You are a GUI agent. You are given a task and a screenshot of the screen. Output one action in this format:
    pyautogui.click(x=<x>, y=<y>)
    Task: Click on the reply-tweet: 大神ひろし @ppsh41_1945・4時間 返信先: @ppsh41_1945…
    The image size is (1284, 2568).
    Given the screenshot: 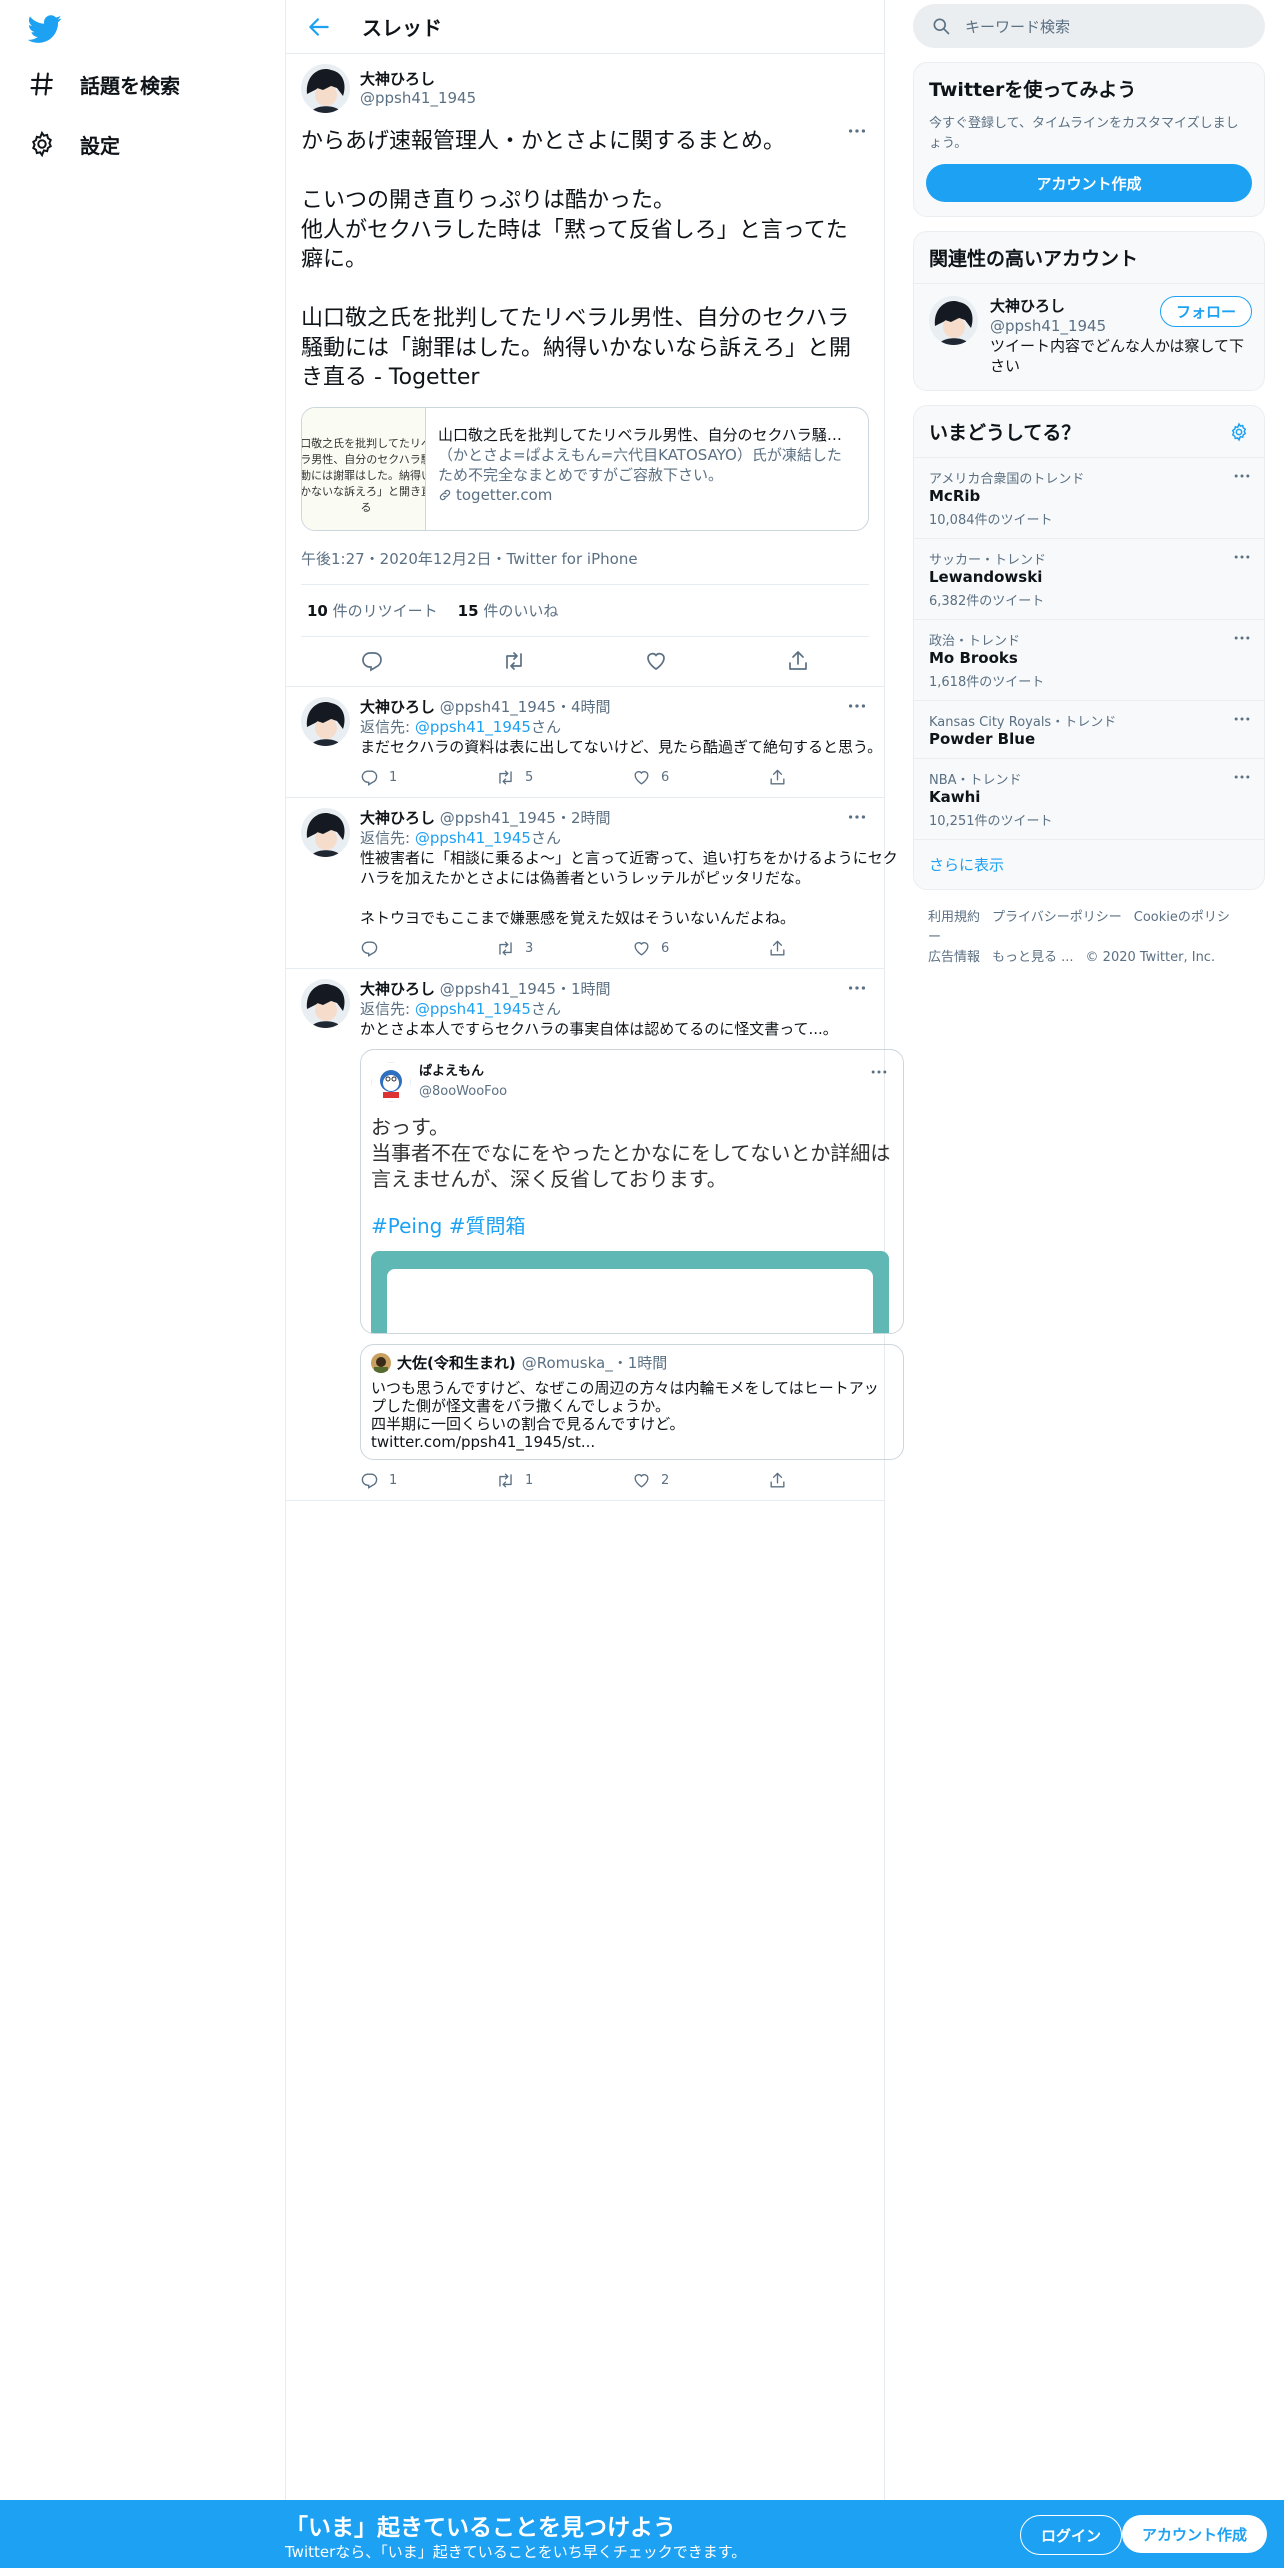 What is the action you would take?
    pyautogui.click(x=585, y=742)
    